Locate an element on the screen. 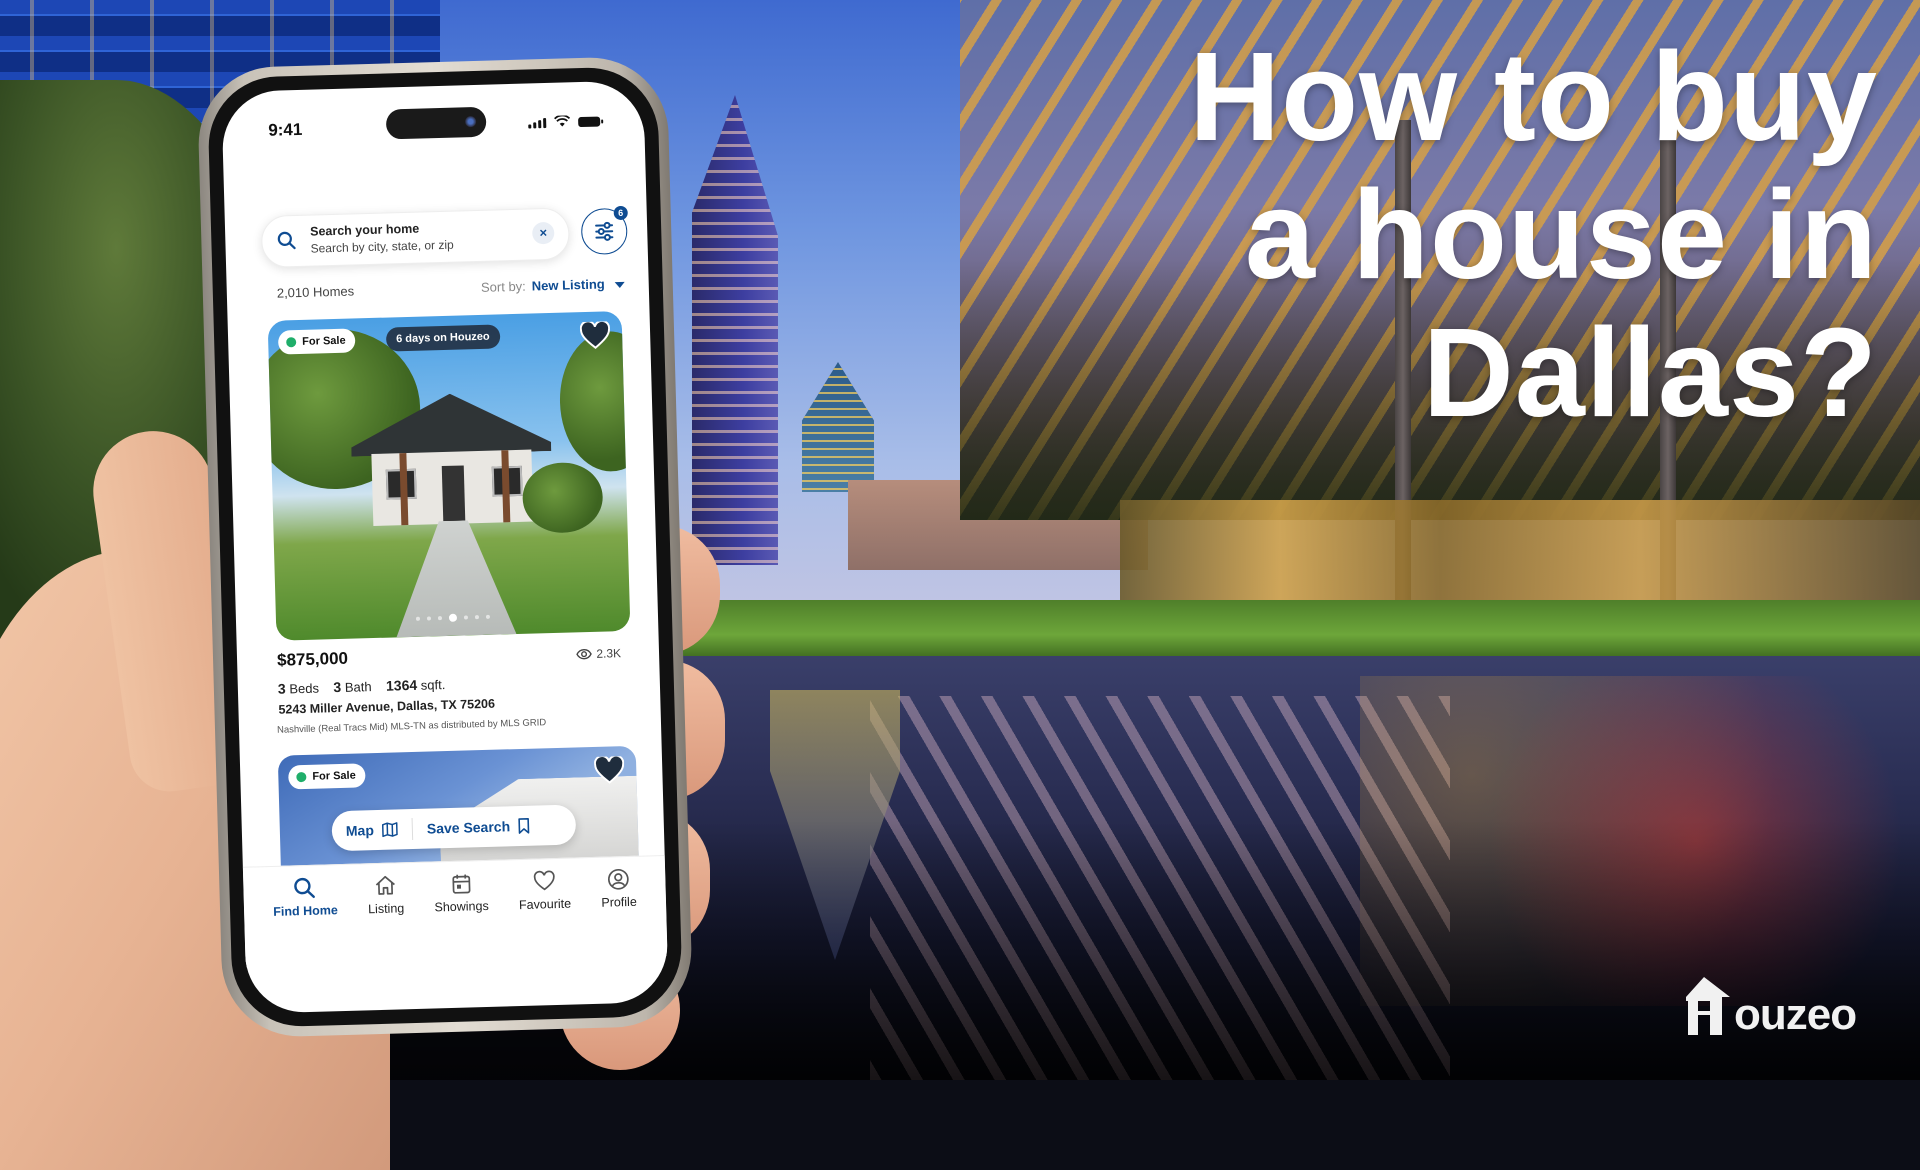 The width and height of the screenshot is (1920, 1170). listing-specs: 3 Beds 3 Bath 1364 sqft. is located at coordinates (362, 686).